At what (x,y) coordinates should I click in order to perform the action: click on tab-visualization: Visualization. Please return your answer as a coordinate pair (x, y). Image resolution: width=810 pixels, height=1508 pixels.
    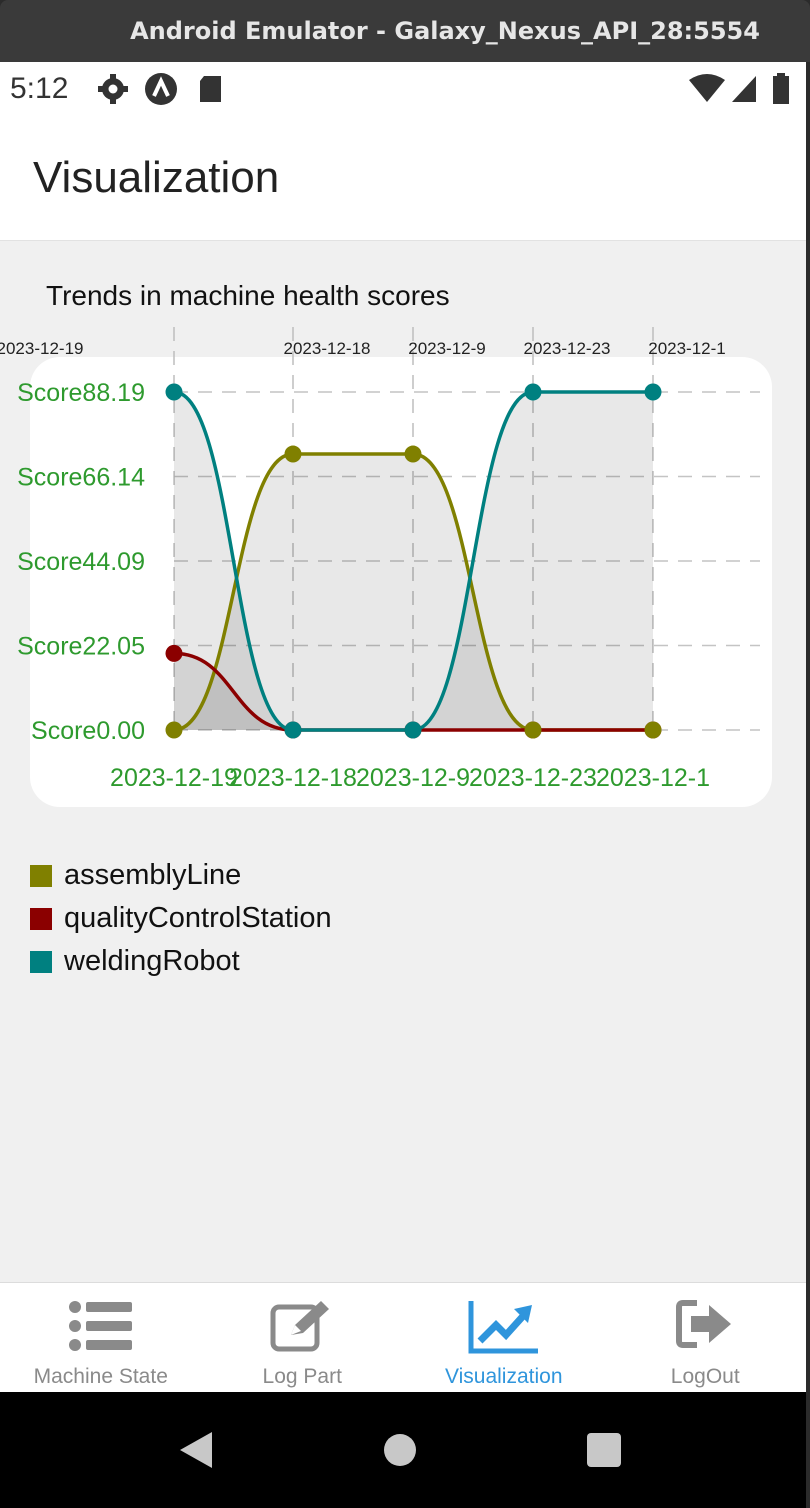
    Looking at the image, I should click on (504, 1337).